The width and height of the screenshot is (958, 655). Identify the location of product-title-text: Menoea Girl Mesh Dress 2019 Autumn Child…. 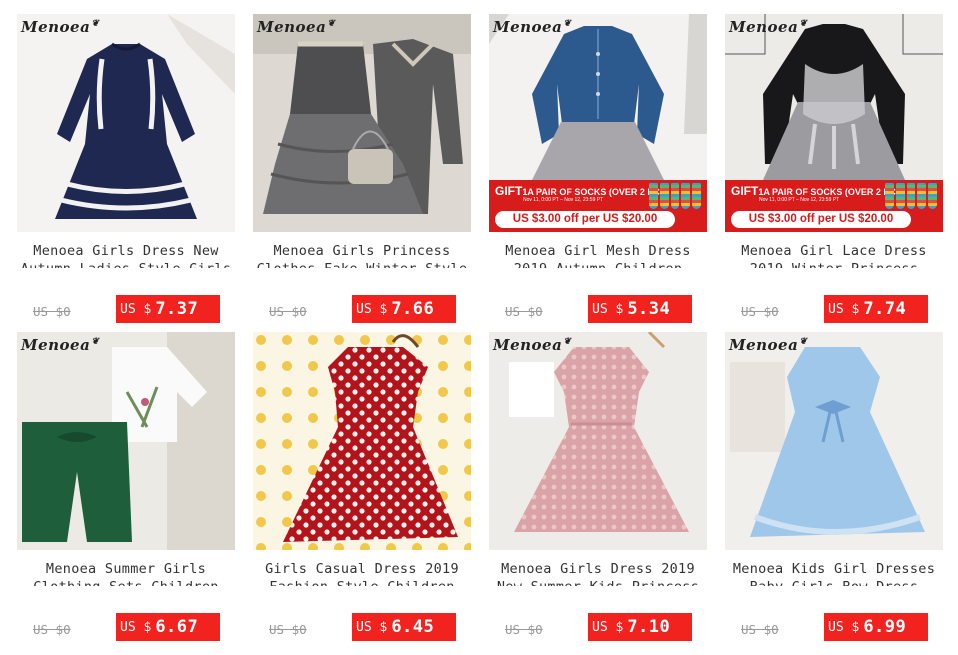
(598, 260).